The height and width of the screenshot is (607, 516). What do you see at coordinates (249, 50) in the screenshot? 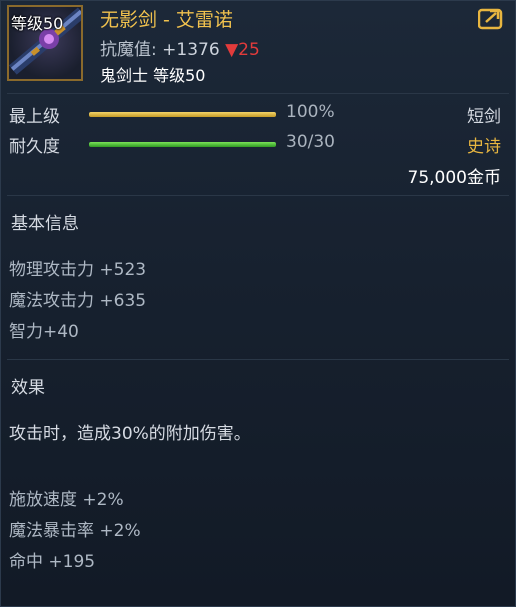
I see `magic-resist-change: 25` at bounding box center [249, 50].